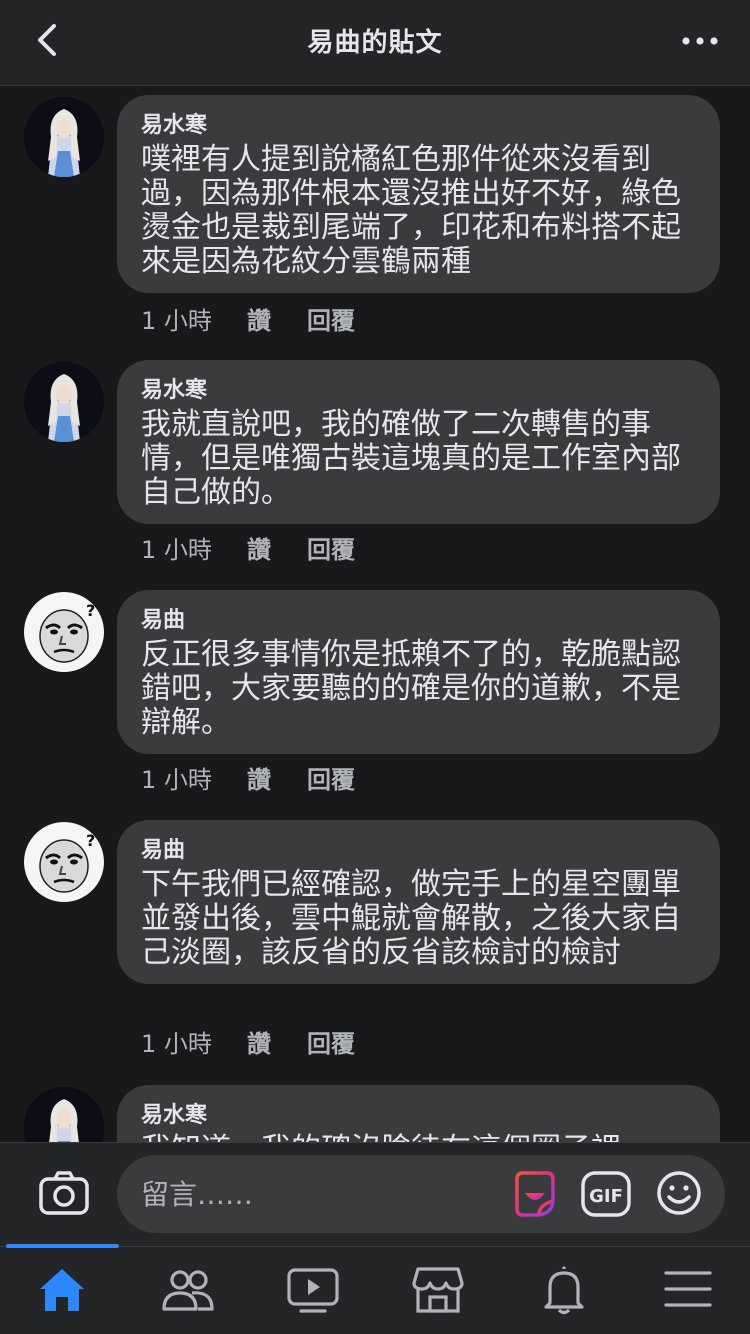 The width and height of the screenshot is (750, 1334). I want to click on watch-icon, so click(313, 1290).